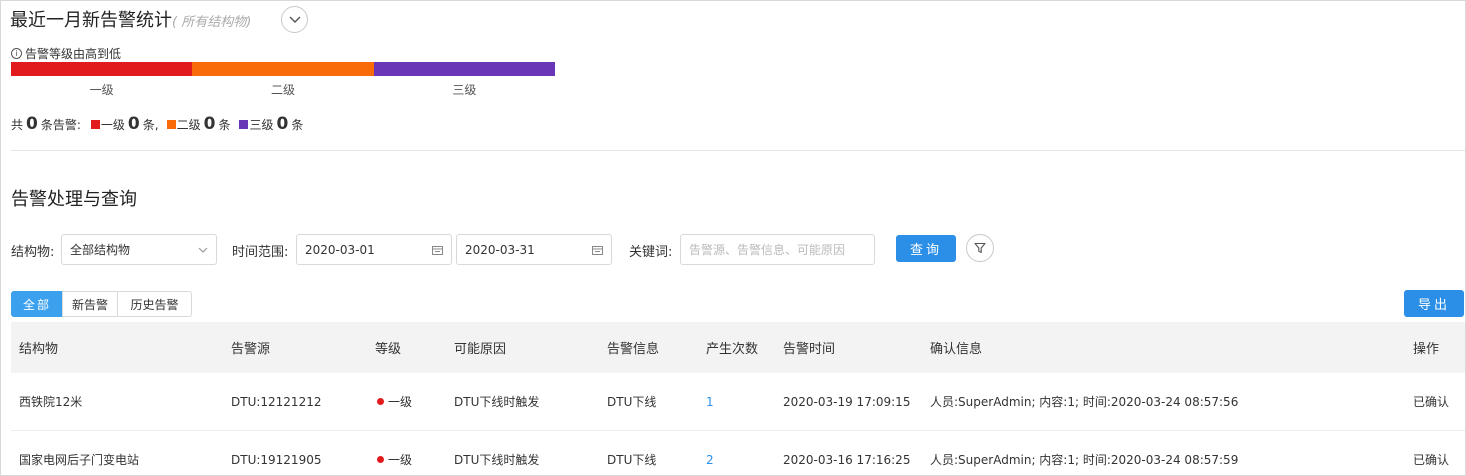 This screenshot has height=476, width=1466. What do you see at coordinates (100, 250) in the screenshot?
I see `structure-select-value: 全部结构物` at bounding box center [100, 250].